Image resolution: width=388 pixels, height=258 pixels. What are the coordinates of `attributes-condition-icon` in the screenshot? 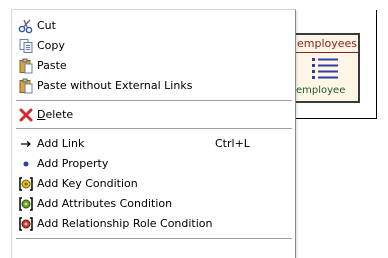 It's located at (26, 204).